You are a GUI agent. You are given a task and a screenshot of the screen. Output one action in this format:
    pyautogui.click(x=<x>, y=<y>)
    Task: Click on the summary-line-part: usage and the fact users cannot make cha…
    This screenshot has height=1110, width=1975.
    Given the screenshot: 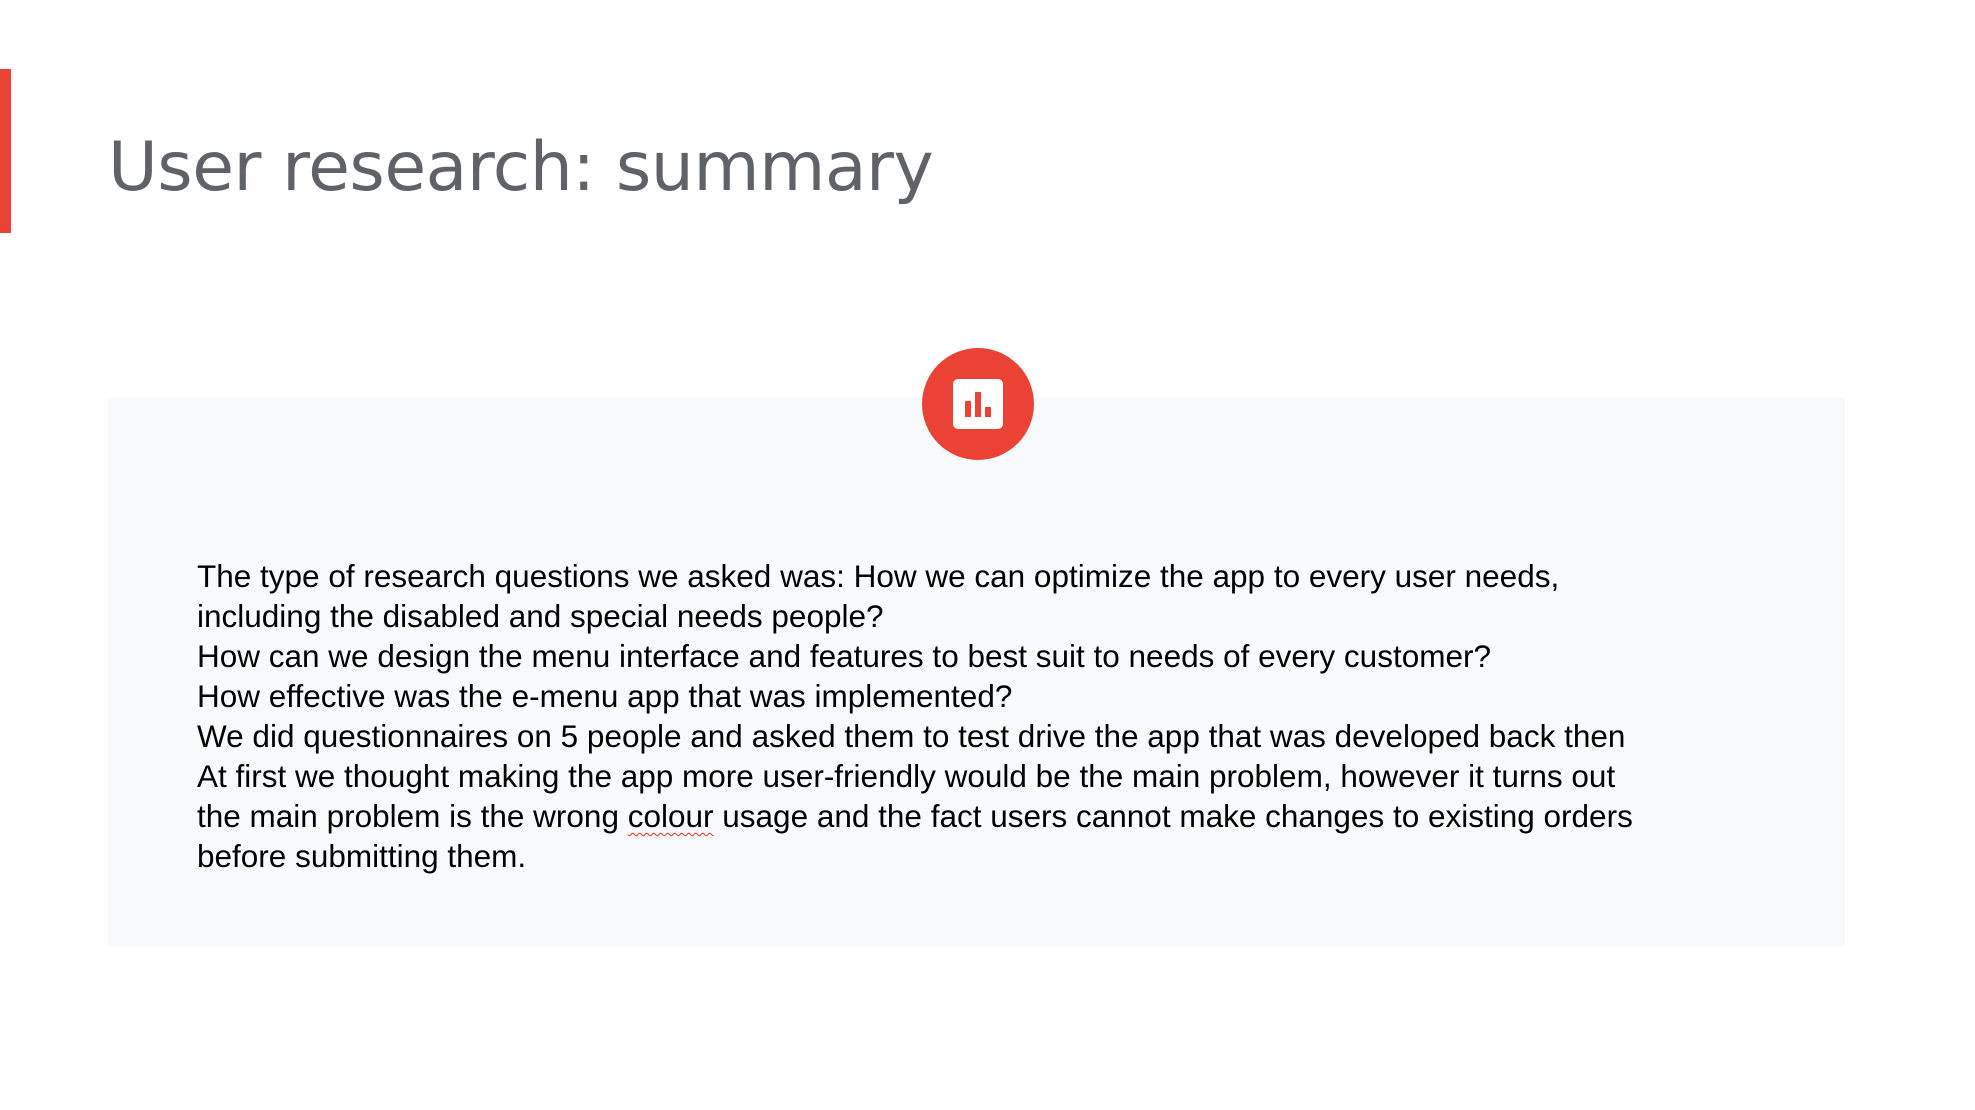 What is the action you would take?
    pyautogui.click(x=1173, y=816)
    